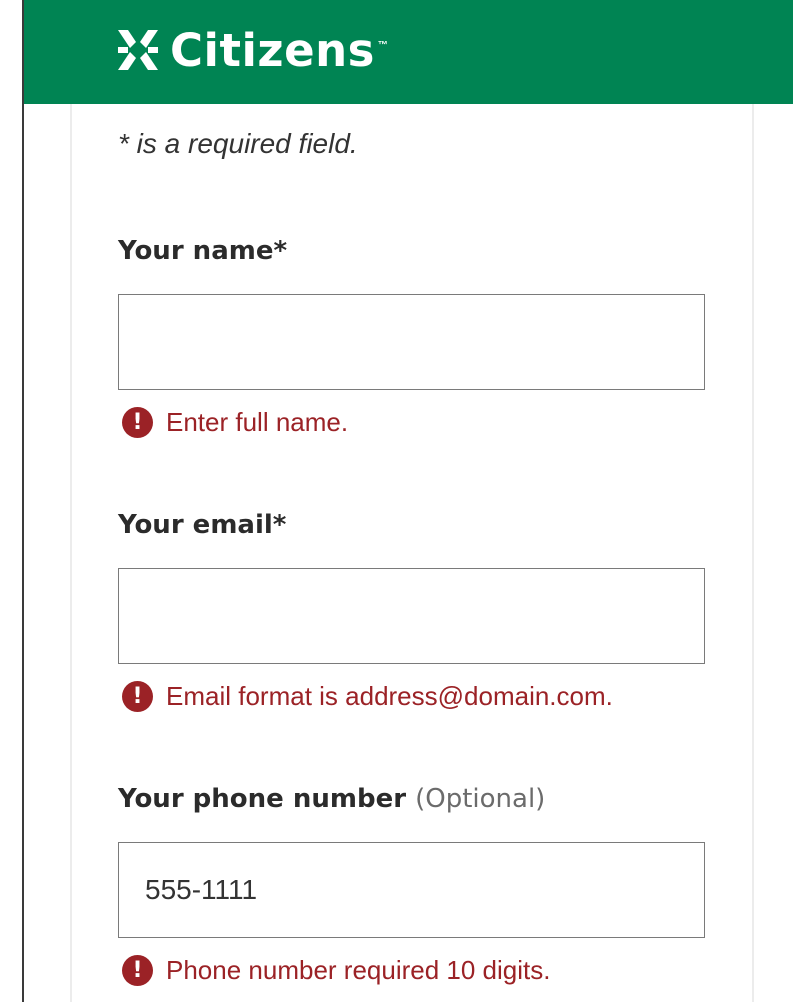 This screenshot has height=1002, width=793. Describe the element at coordinates (382, 45) in the screenshot. I see `trademark-symbol: ™` at that location.